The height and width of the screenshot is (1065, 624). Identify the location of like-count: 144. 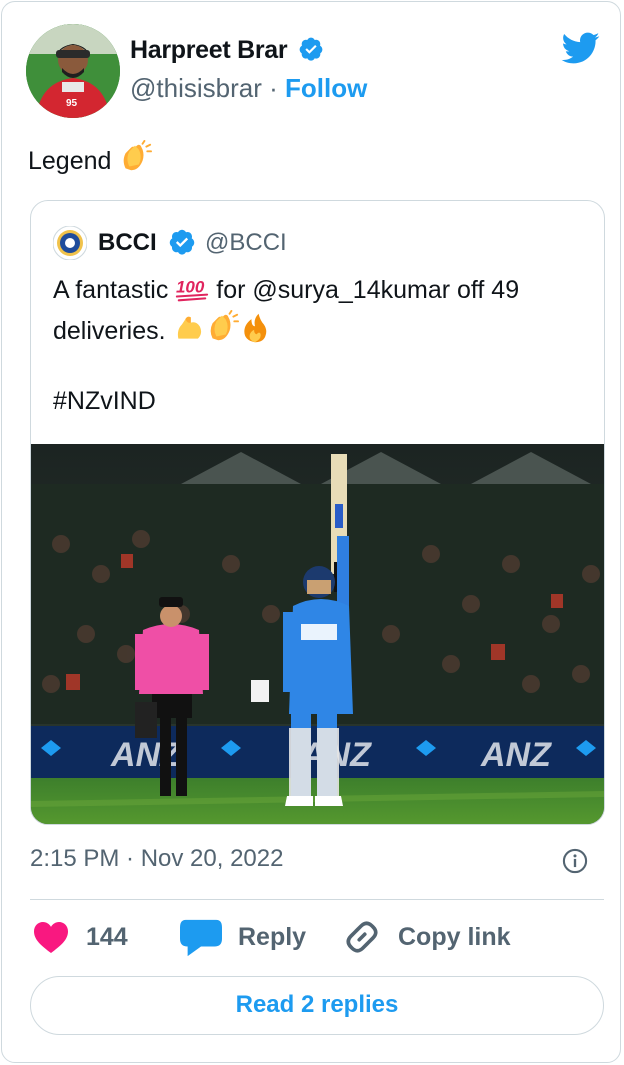
(107, 936).